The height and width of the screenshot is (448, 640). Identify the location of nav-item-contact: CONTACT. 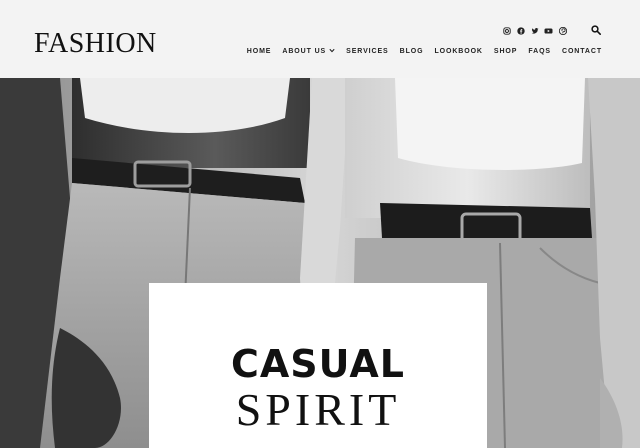
(582, 51).